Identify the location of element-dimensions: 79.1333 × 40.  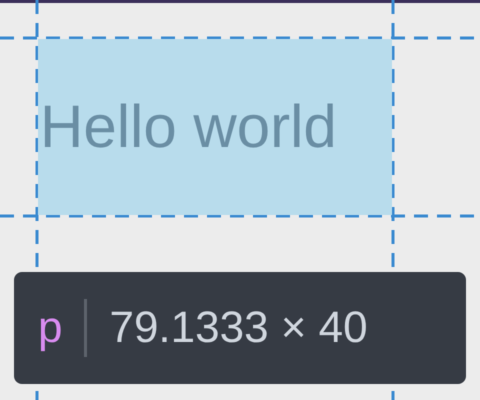
(238, 328).